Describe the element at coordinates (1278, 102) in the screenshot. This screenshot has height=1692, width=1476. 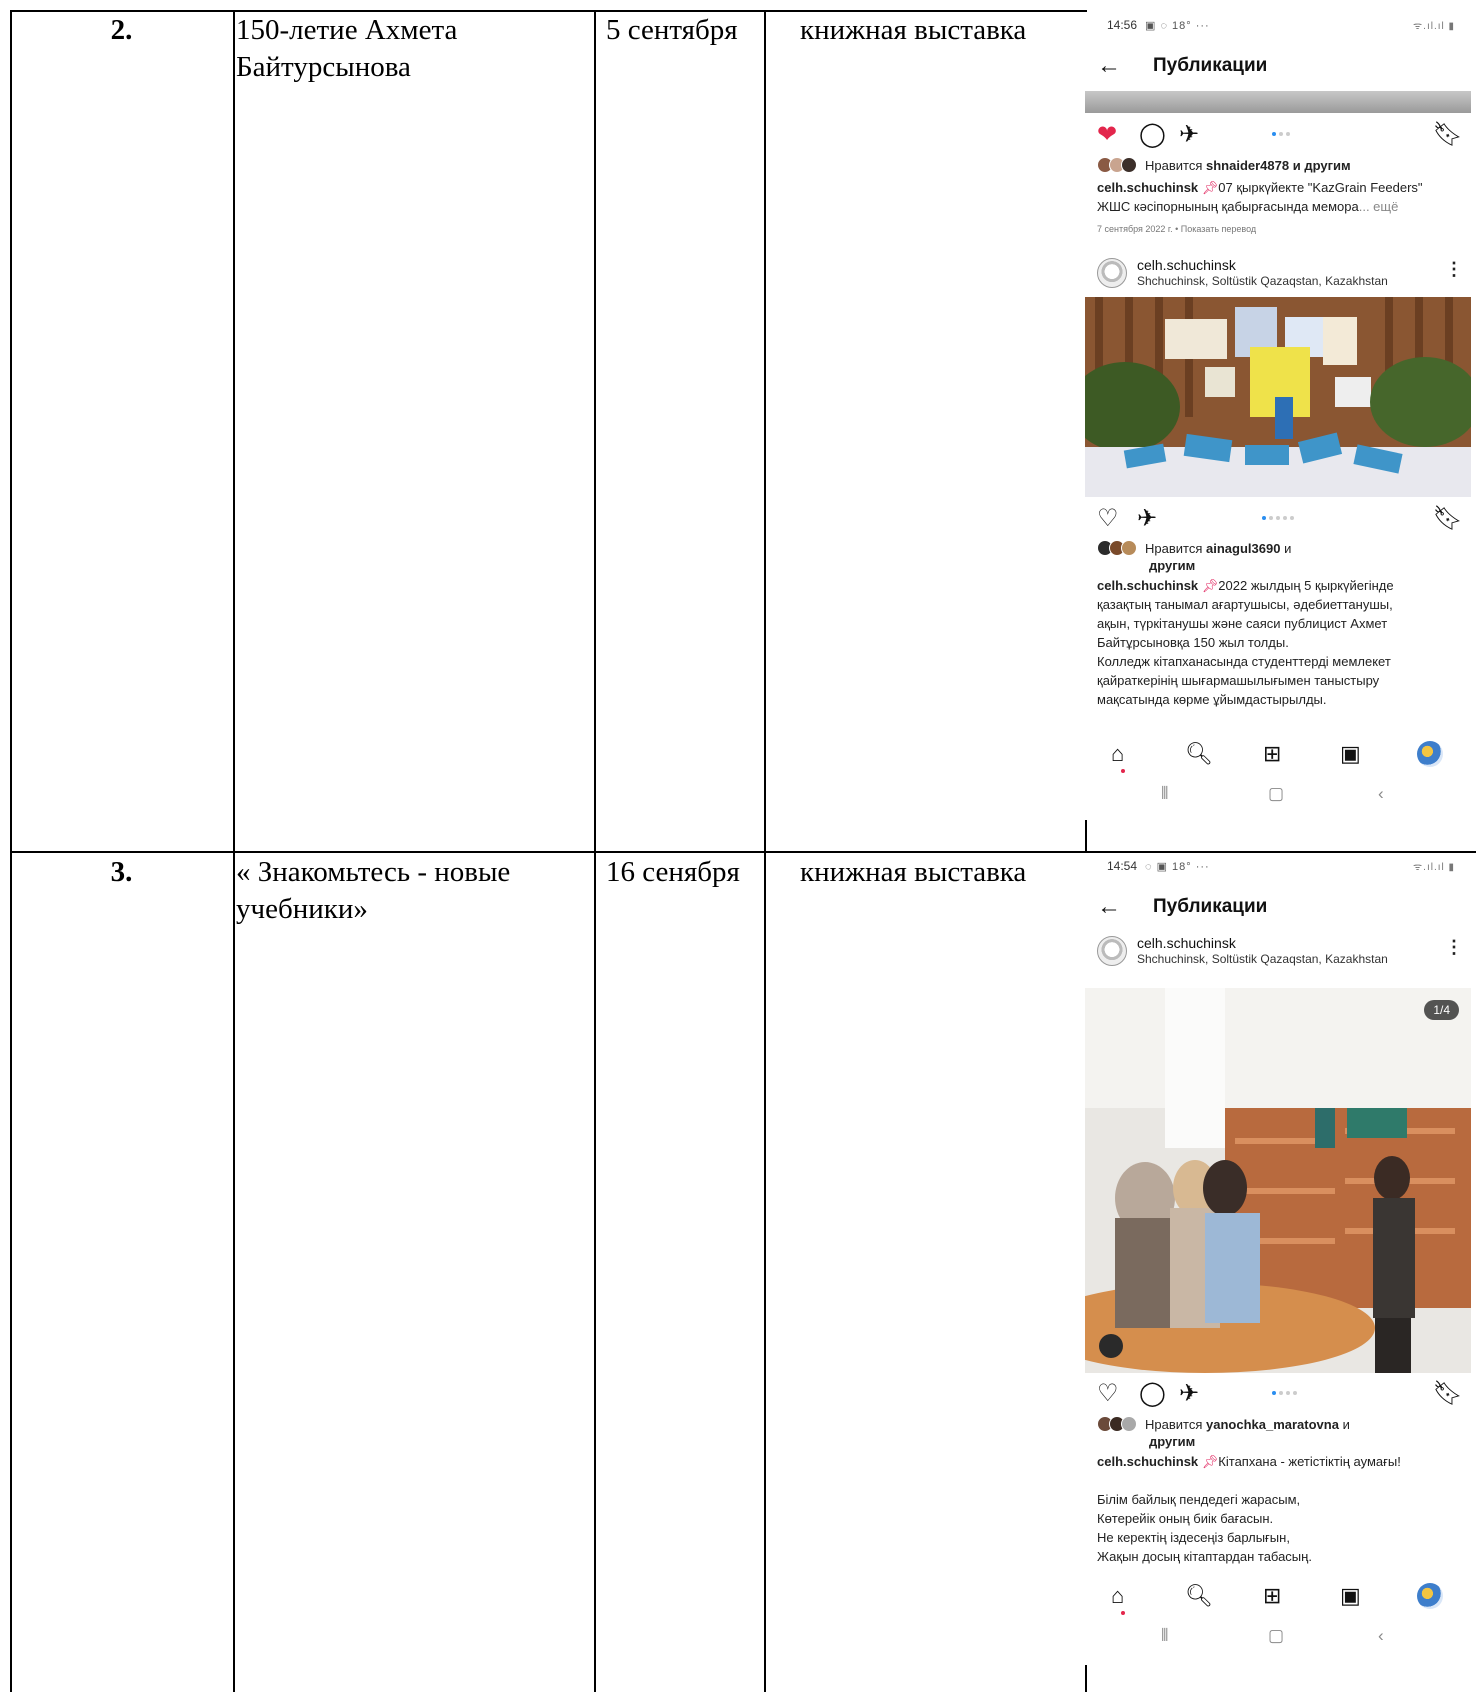
I see `previous-post-image` at that location.